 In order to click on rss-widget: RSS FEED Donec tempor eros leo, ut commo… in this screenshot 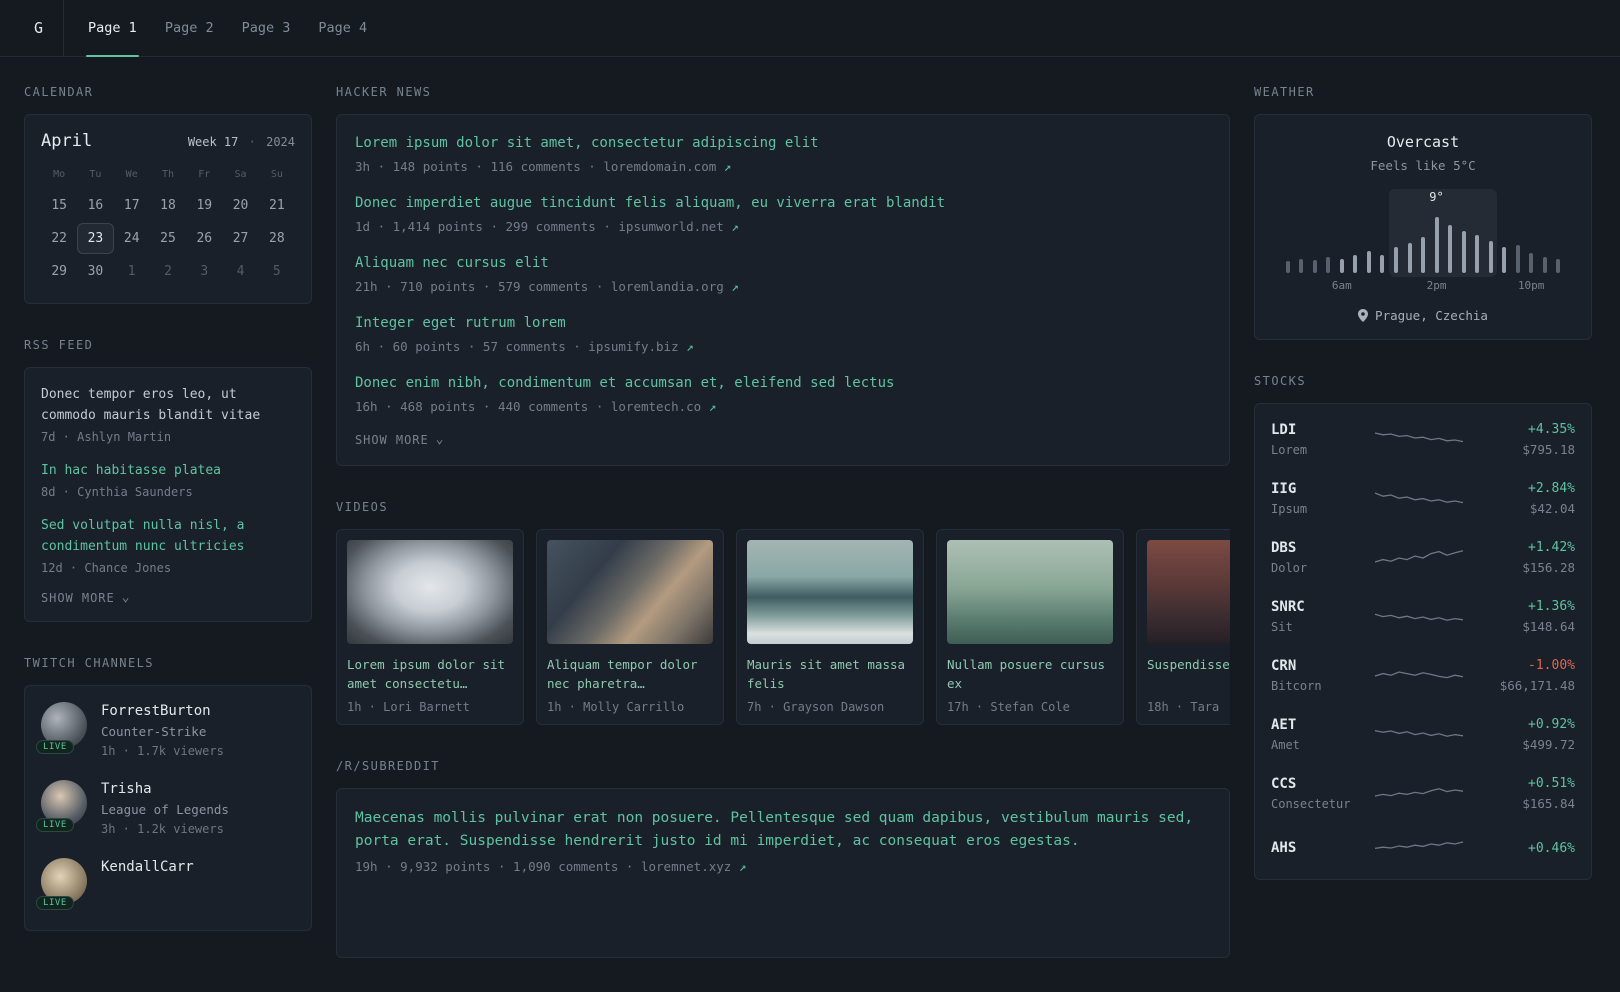, I will do `click(168, 480)`.